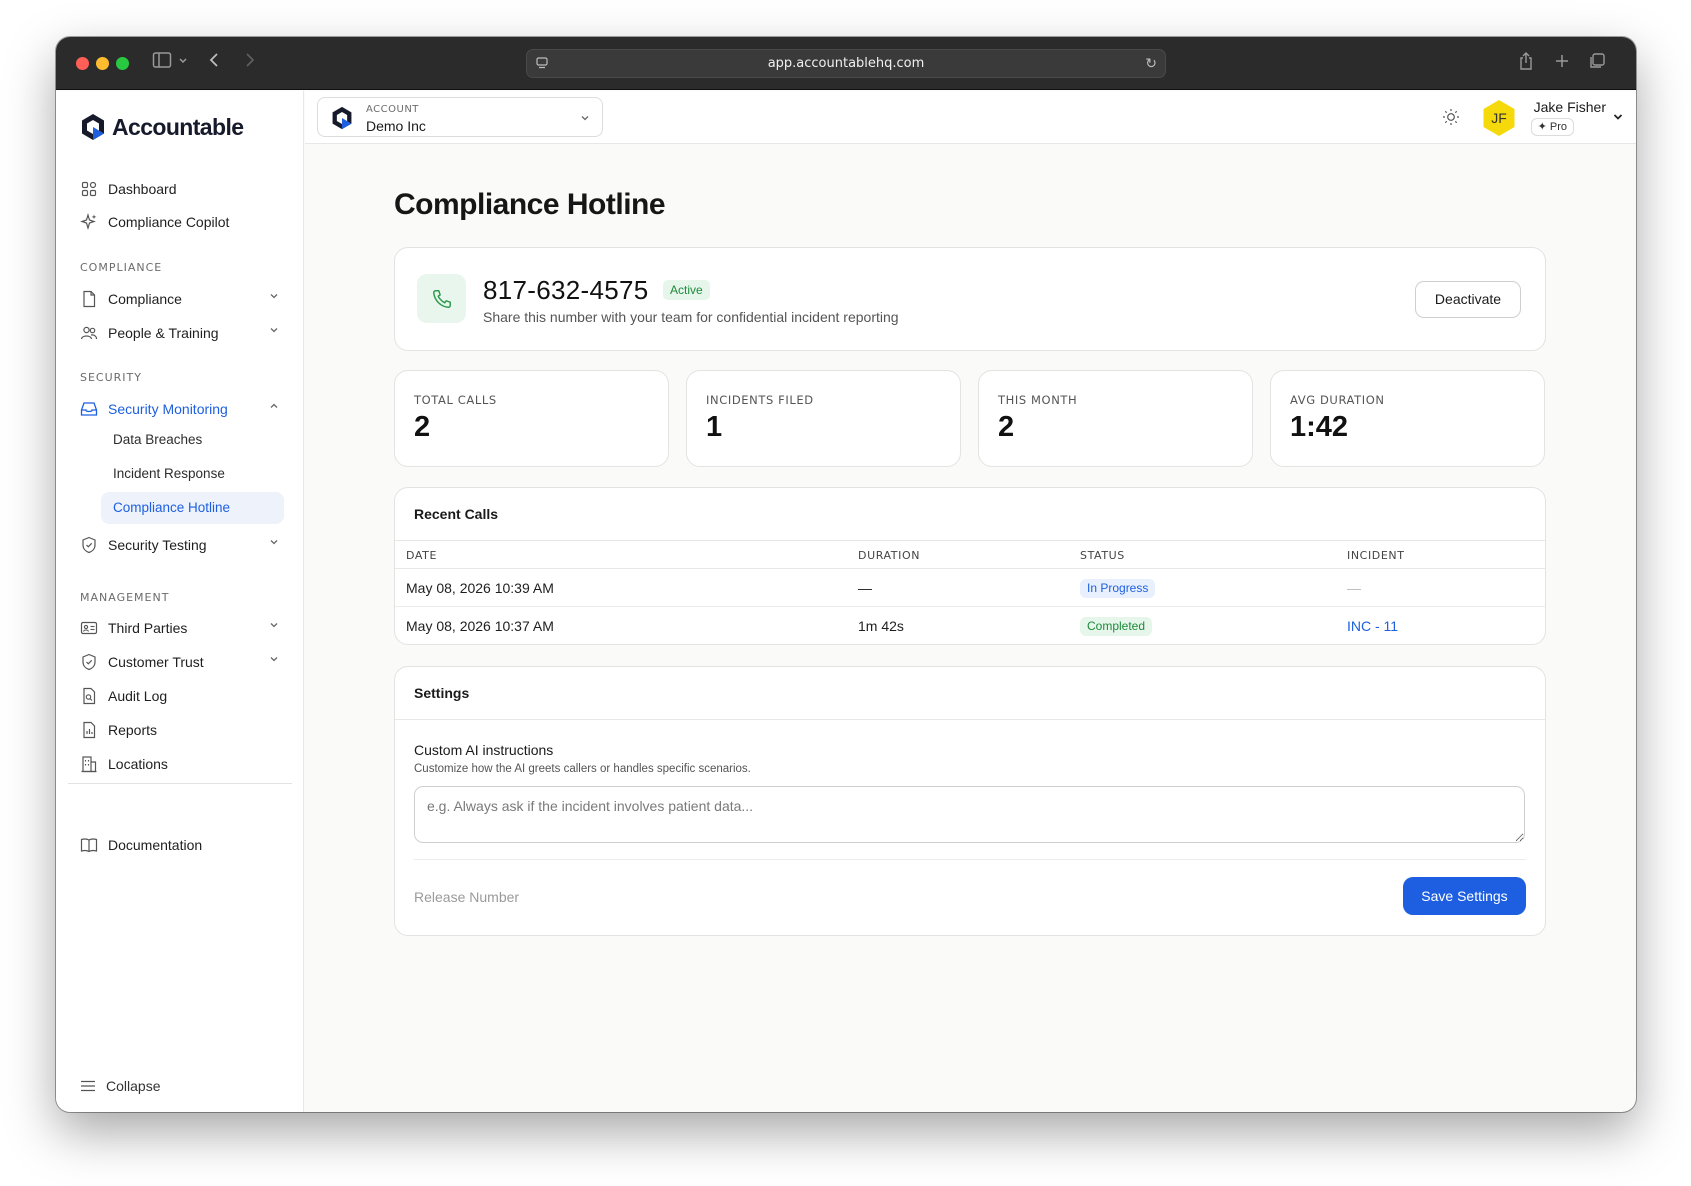 The height and width of the screenshot is (1186, 1691). I want to click on sidebar-item-reports: Reports, so click(180, 730).